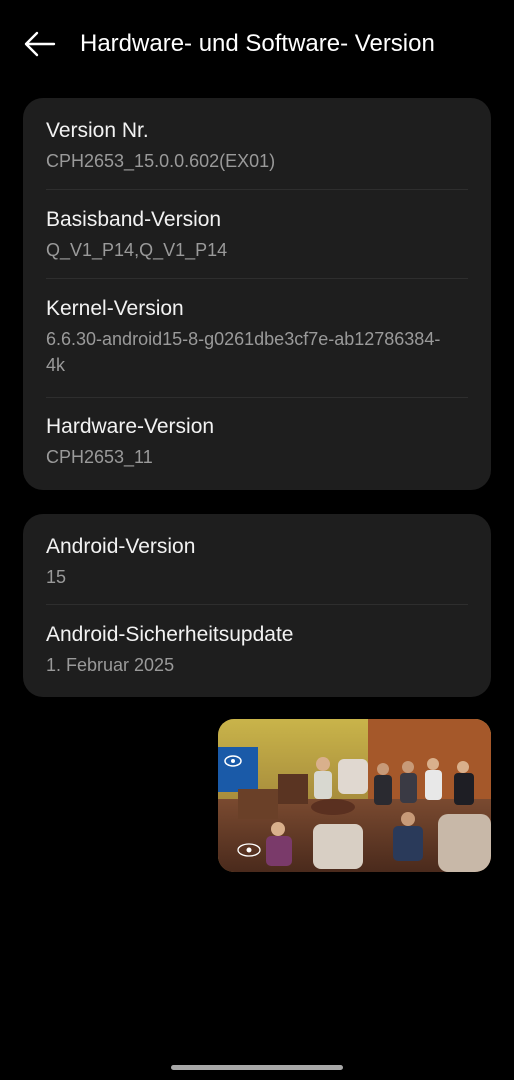 The image size is (514, 1080). Describe the element at coordinates (110, 665) in the screenshot. I see `row-value: 1. Februar 2025` at that location.